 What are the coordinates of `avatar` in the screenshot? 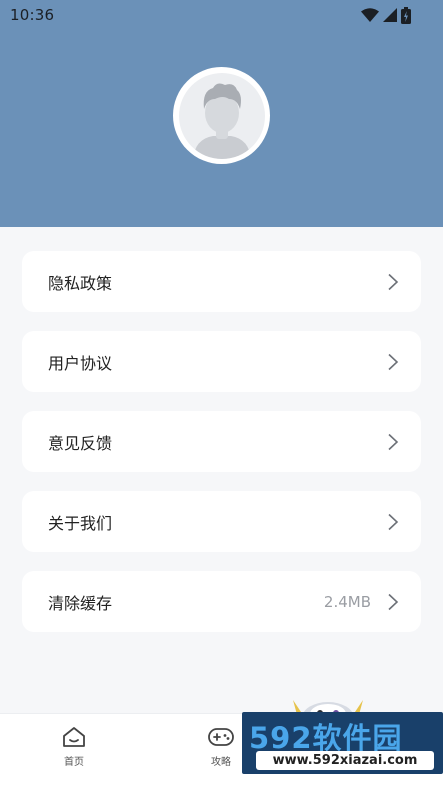 It's located at (221, 115).